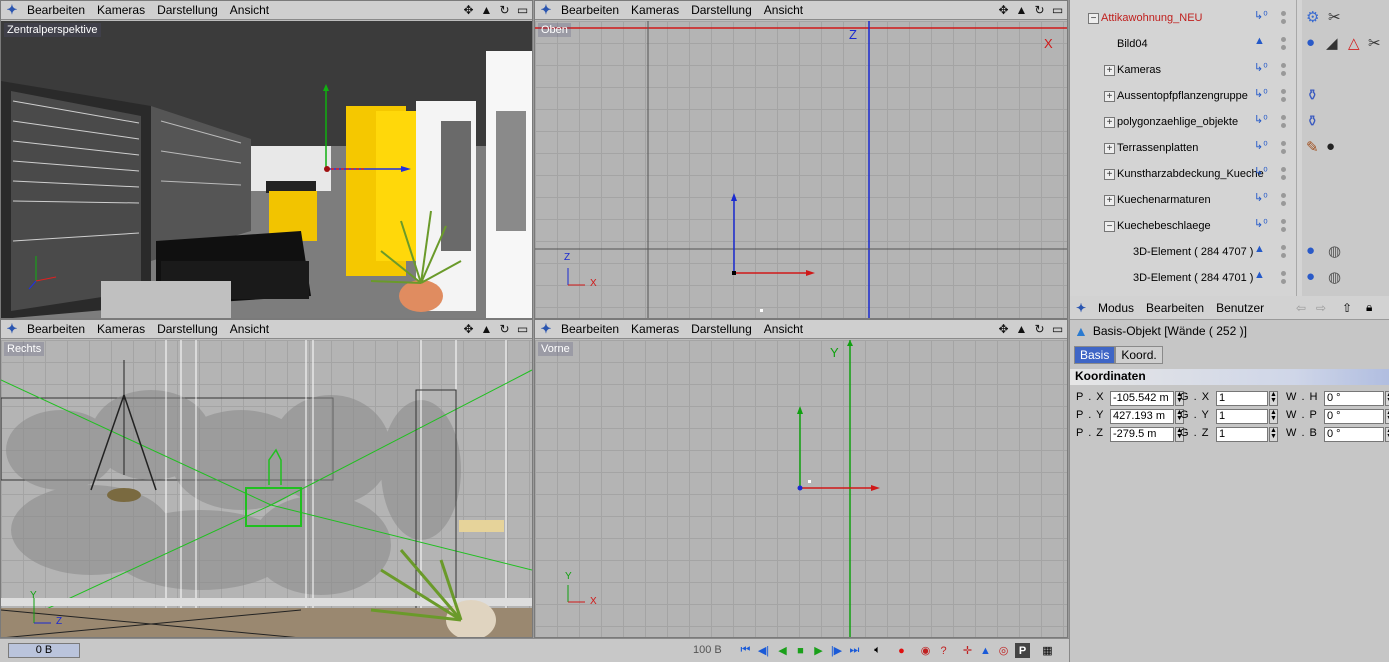 This screenshot has width=1389, height=662. I want to click on object-name: Kuechebeschlaege, so click(1164, 226).